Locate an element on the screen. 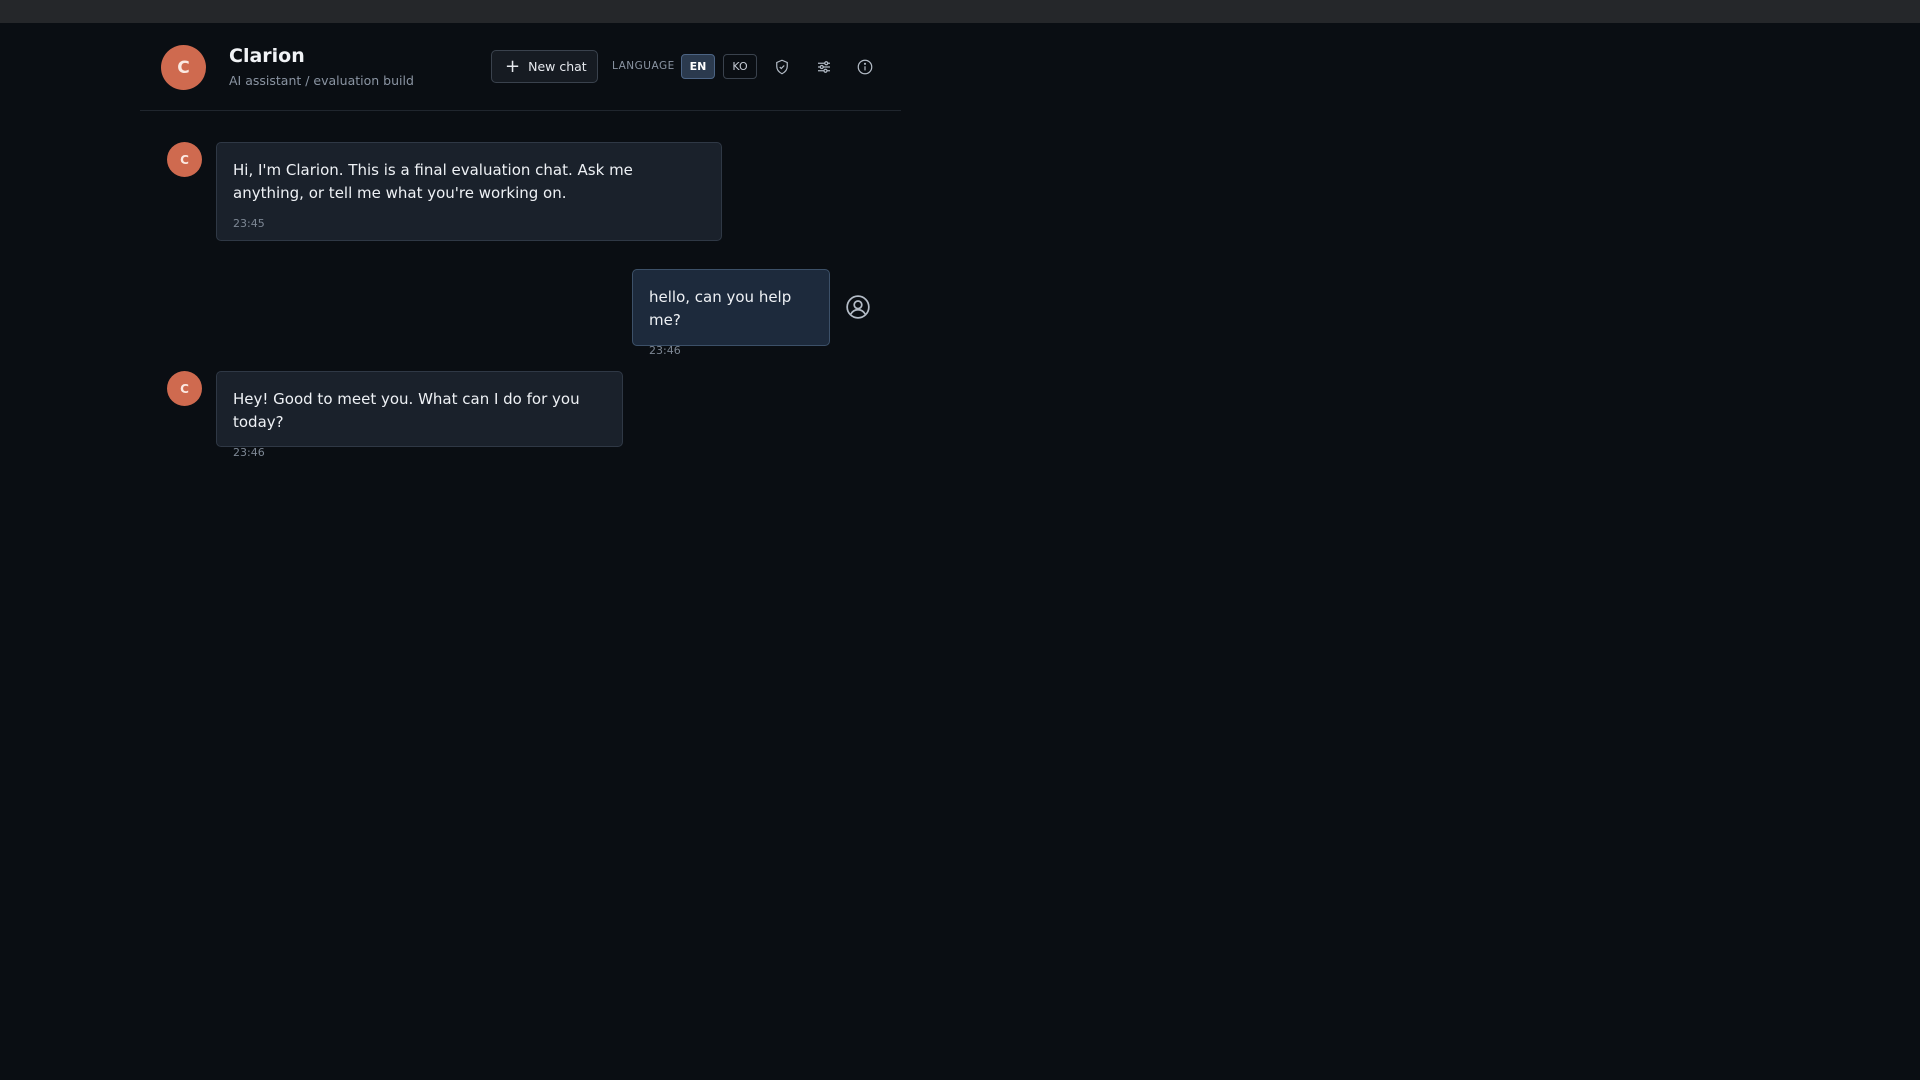  new-chat-label: New chat is located at coordinates (557, 66).